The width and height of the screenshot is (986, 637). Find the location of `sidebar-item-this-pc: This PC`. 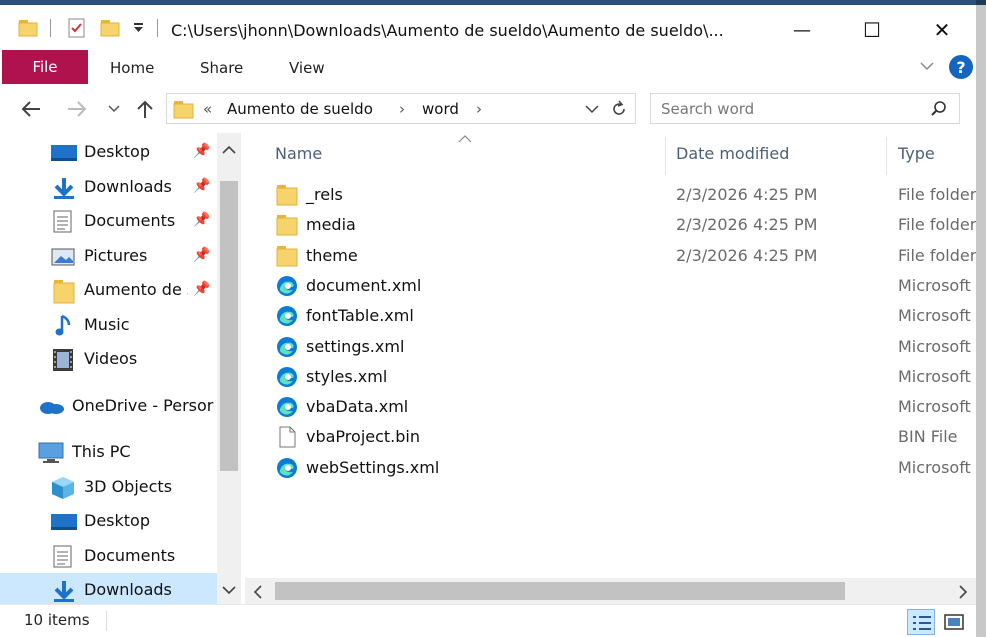

sidebar-item-this-pc: This PC is located at coordinates (108, 452).